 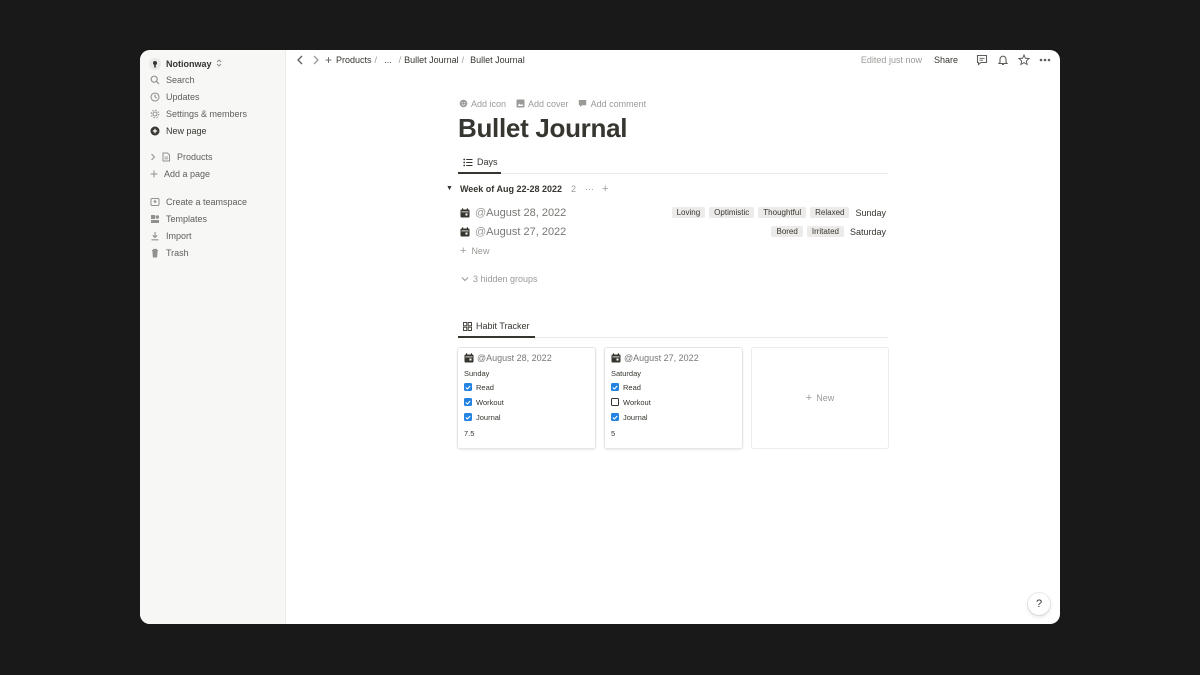 I want to click on sidebar-item-templates: Templates, so click(x=178, y=219).